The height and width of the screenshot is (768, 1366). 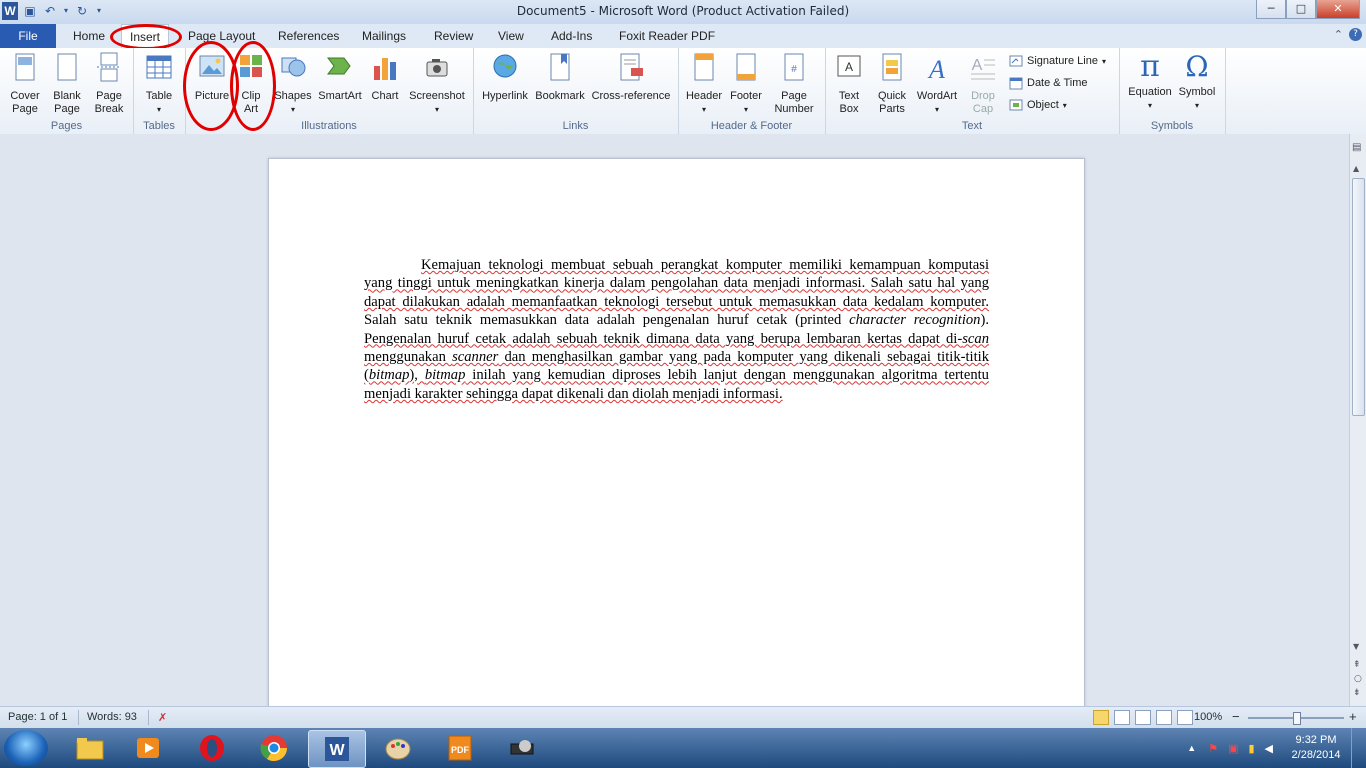 I want to click on tab-add-ins: Add-Ins, so click(x=571, y=36).